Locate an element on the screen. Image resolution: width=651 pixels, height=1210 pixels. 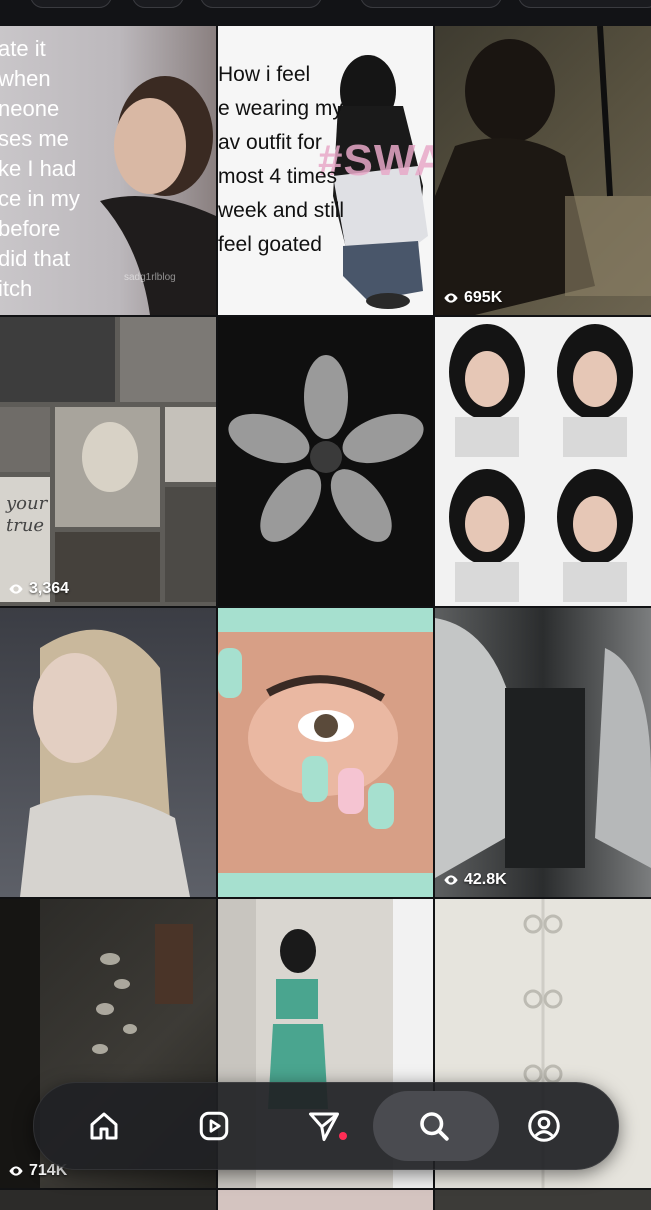
nav-profile-button is located at coordinates (544, 1126).